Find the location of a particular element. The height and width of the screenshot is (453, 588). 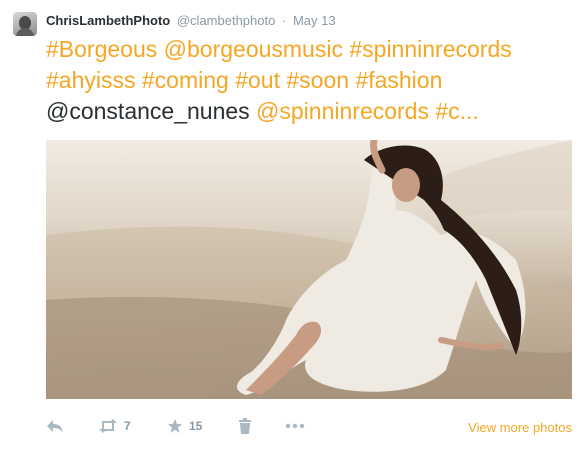

hashtag-link: #soon is located at coordinates (317, 80).